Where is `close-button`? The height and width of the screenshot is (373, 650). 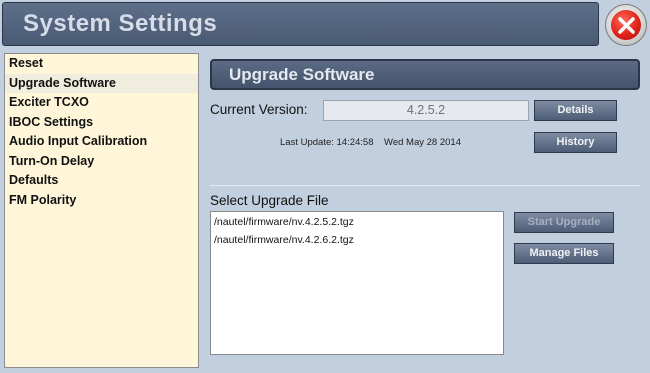
close-button is located at coordinates (626, 25).